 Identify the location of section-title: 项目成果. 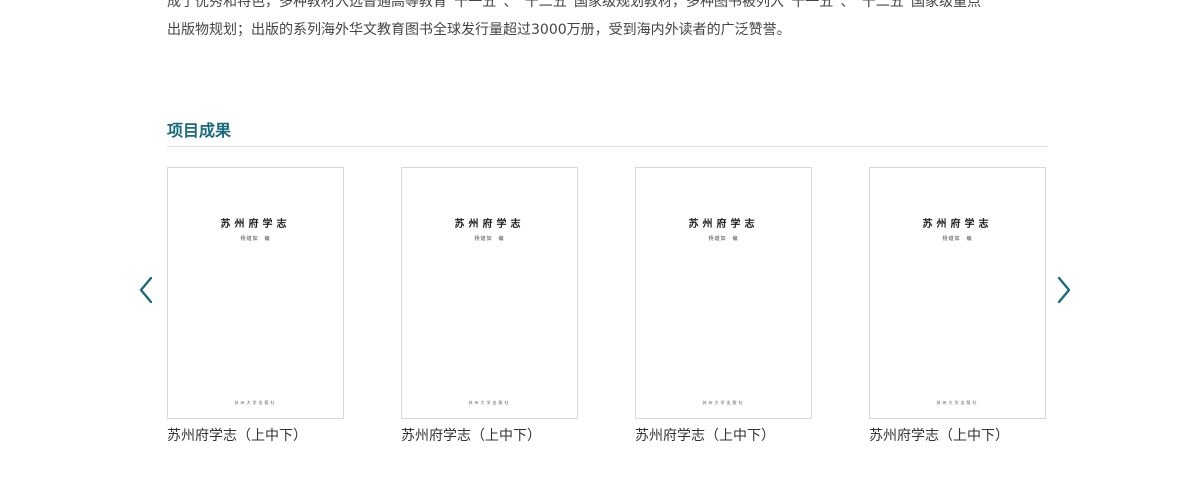
(199, 130).